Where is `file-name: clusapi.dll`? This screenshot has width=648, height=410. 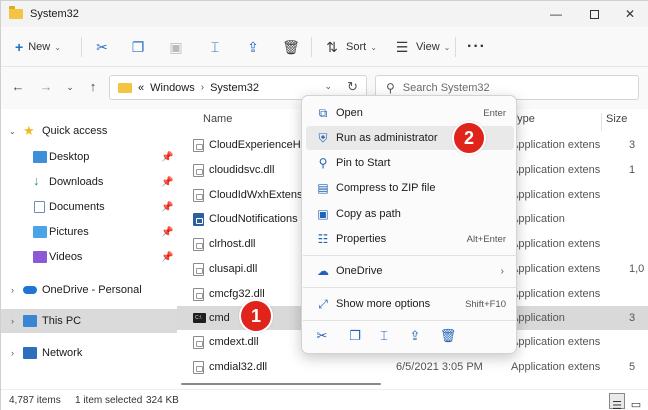 file-name: clusapi.dll is located at coordinates (233, 269).